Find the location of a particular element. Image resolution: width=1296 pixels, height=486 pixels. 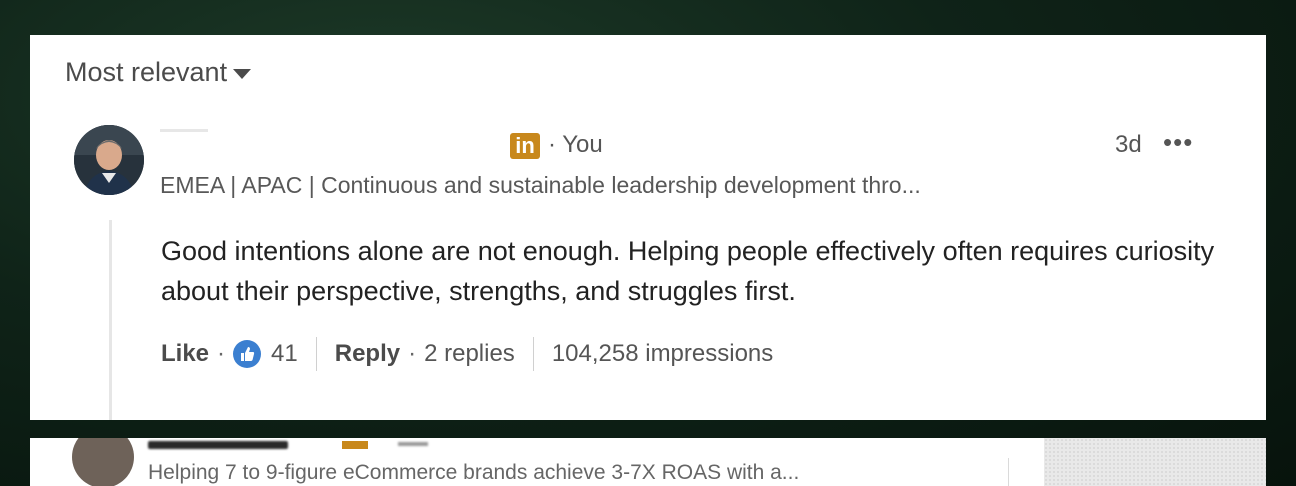

caret-down-icon is located at coordinates (242, 74).